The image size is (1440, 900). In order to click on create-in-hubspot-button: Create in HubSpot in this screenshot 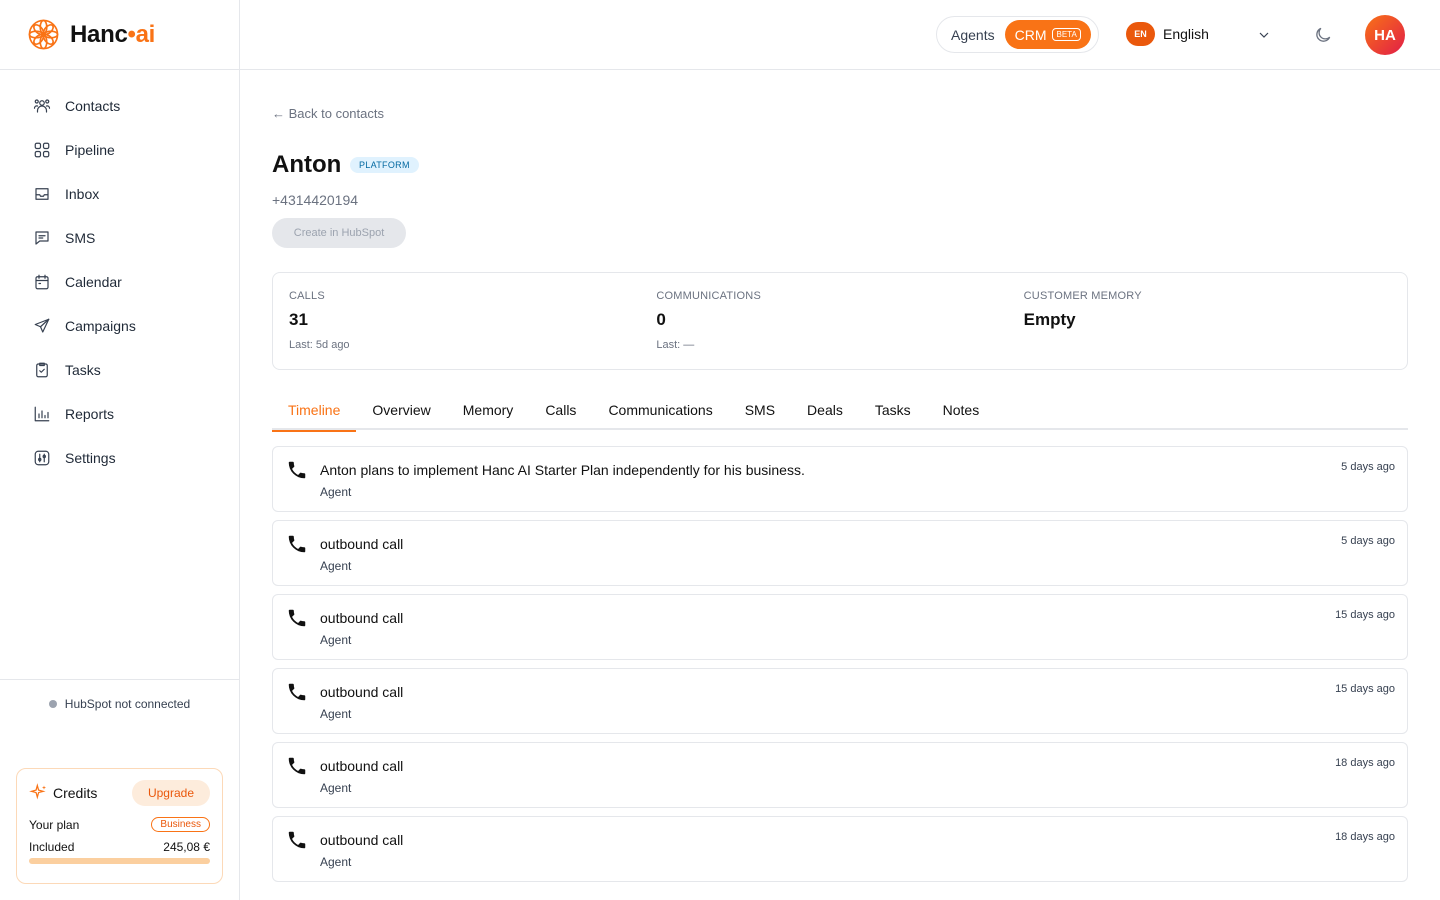, I will do `click(339, 233)`.